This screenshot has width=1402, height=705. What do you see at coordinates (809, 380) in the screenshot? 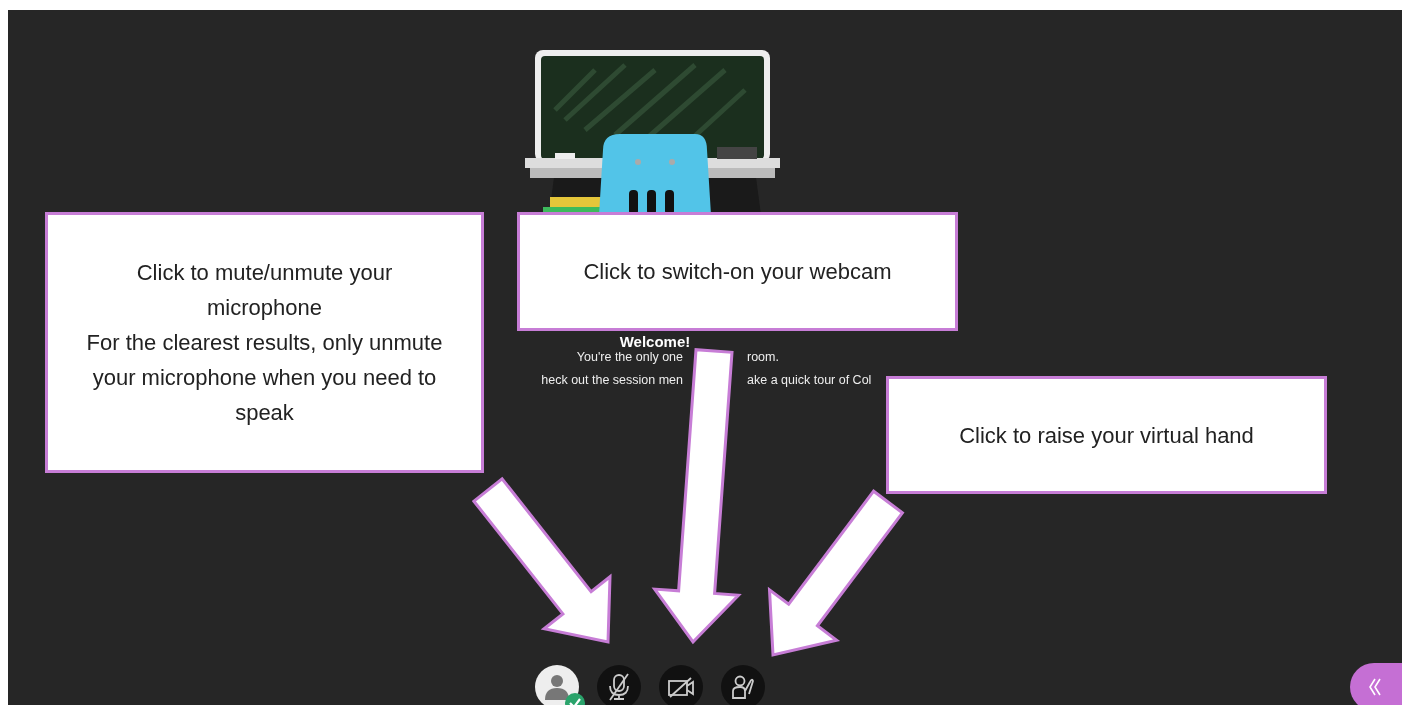
I see `welcome-text: ake a quick tour of Col` at bounding box center [809, 380].